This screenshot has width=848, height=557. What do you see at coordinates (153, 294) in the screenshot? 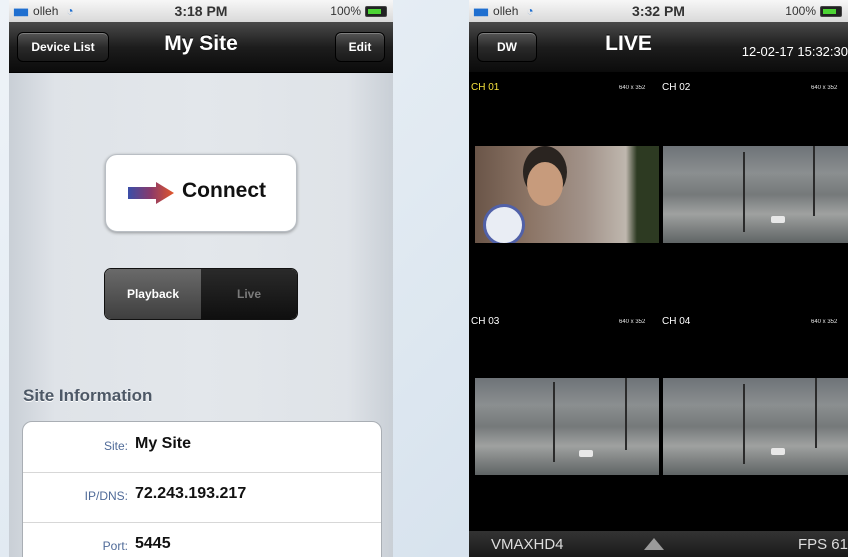
I see `playback-segment: Playback` at bounding box center [153, 294].